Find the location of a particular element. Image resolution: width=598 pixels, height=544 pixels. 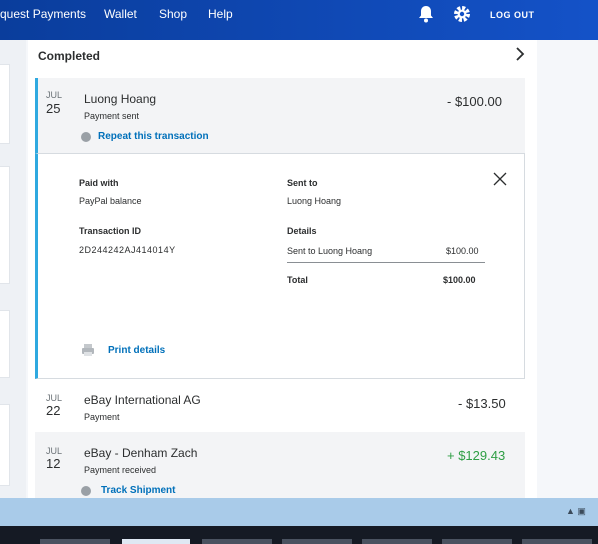

transaction-id-value: 2D244242AJ414014Y is located at coordinates (127, 250).